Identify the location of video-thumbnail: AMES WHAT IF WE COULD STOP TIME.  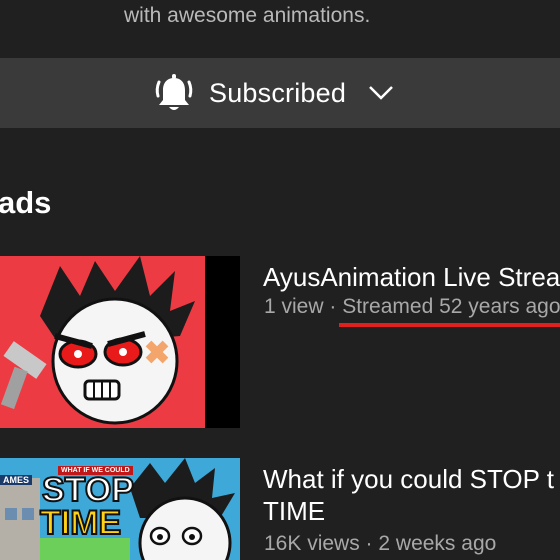
(120, 509).